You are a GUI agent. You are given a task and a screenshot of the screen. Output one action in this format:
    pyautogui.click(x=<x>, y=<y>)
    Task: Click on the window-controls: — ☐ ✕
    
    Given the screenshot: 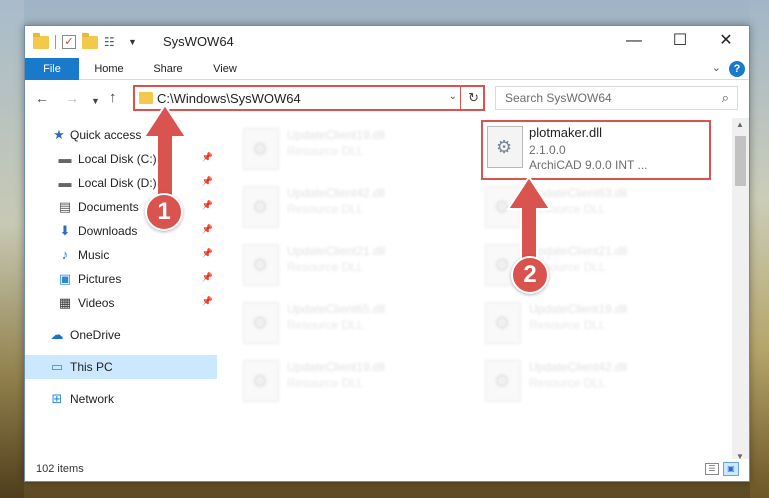 What is the action you would take?
    pyautogui.click(x=680, y=41)
    